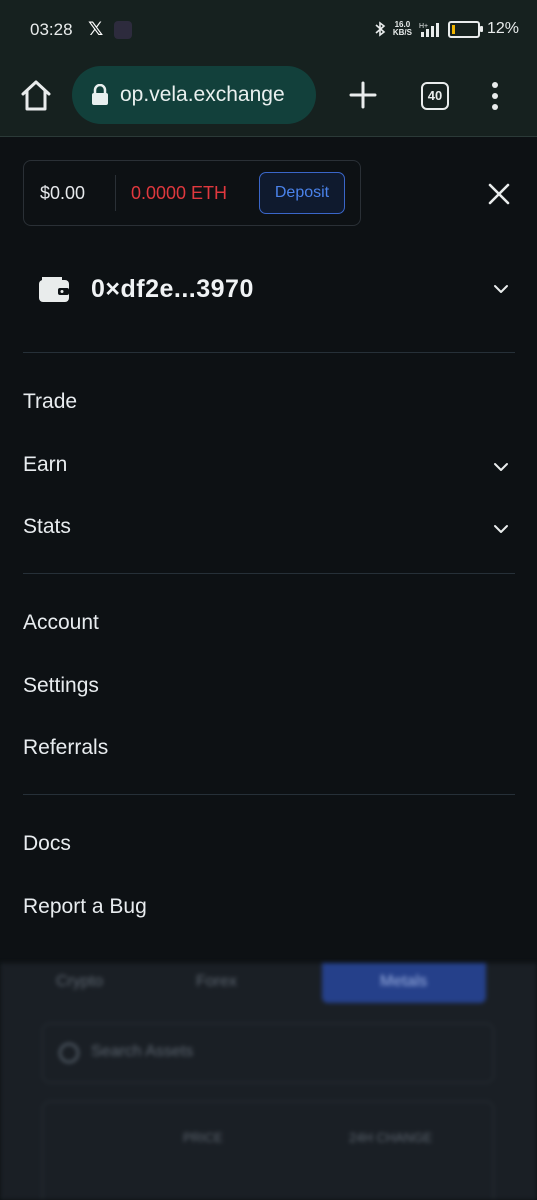 The image size is (537, 1200). I want to click on balance-eth: 0.0000 ETH, so click(179, 193).